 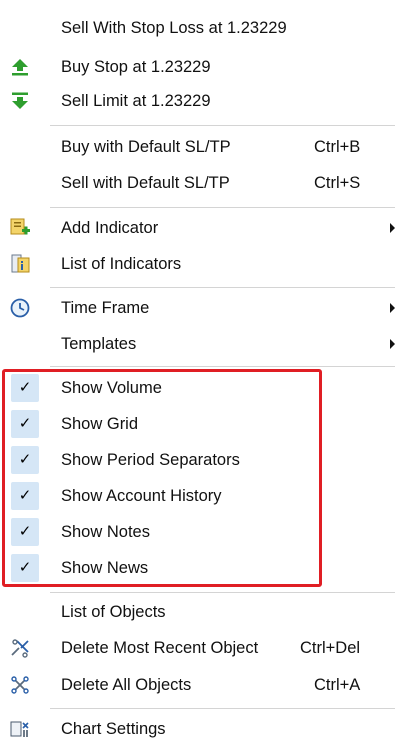 What do you see at coordinates (337, 183) in the screenshot?
I see `menu-item-shortcut: Ctrl+S` at bounding box center [337, 183].